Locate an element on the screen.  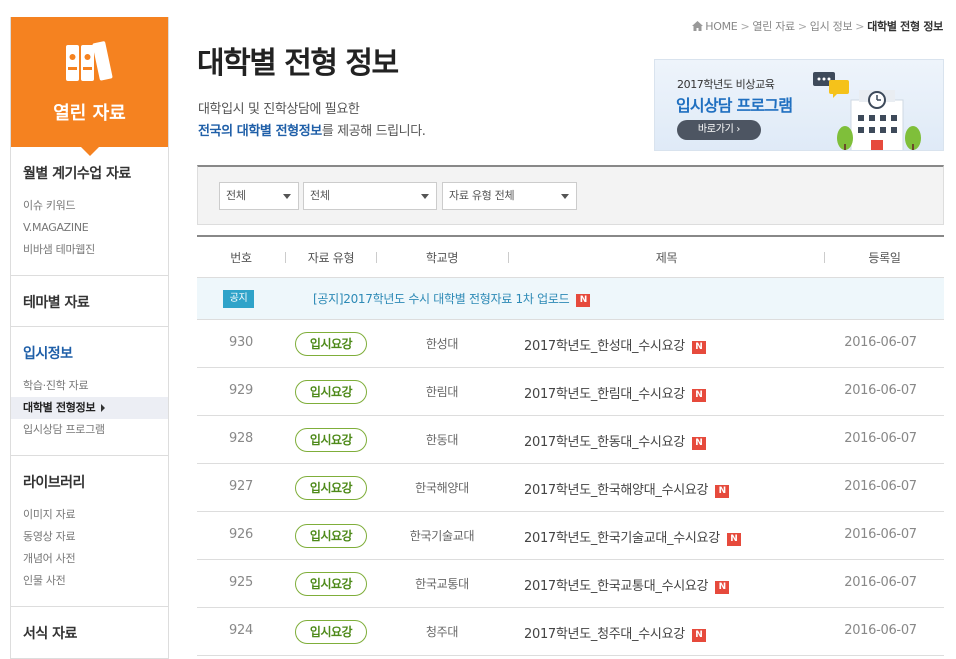
row-subject-link: 2017학년도_한성대_수시요강 N is located at coordinates (615, 344).